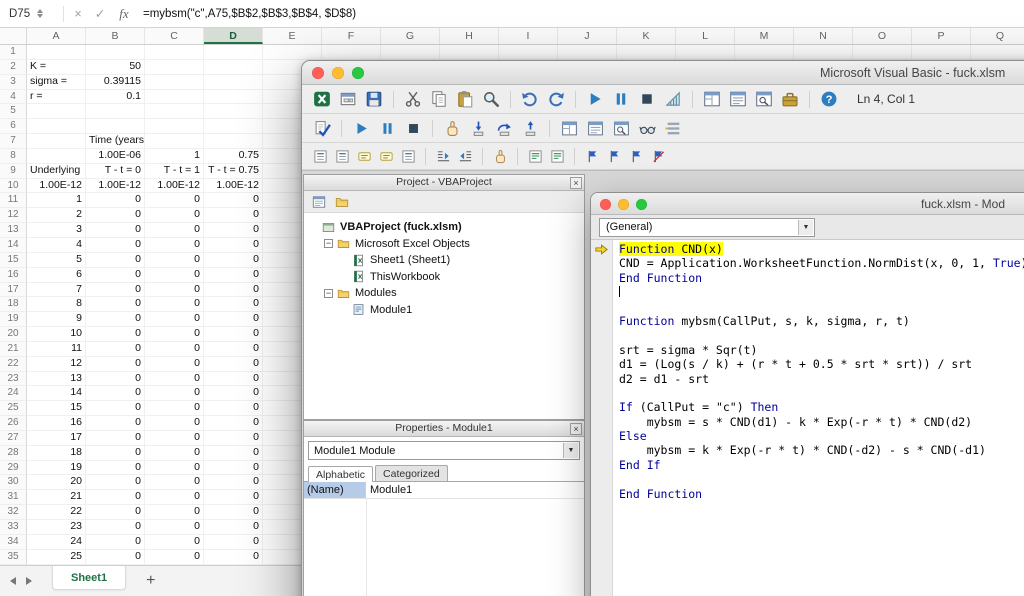 The height and width of the screenshot is (596, 1024). What do you see at coordinates (592, 156) in the screenshot?
I see `toggle-bookmark-icon` at bounding box center [592, 156].